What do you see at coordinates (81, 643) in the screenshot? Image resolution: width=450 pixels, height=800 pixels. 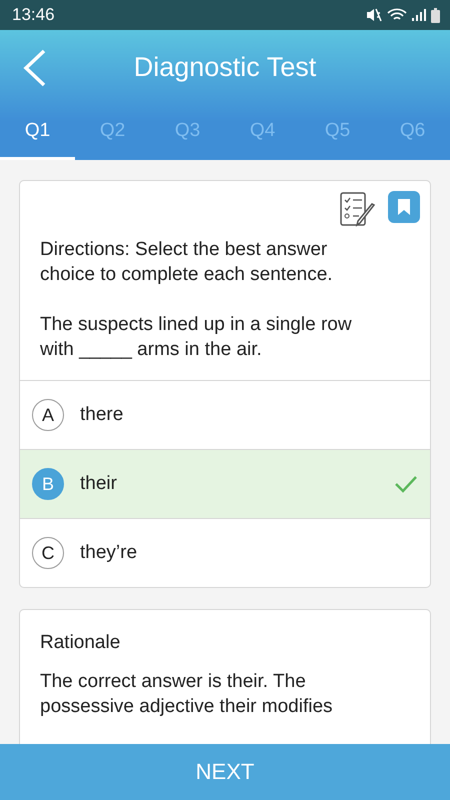 I see `rationale-title: Rationale` at bounding box center [81, 643].